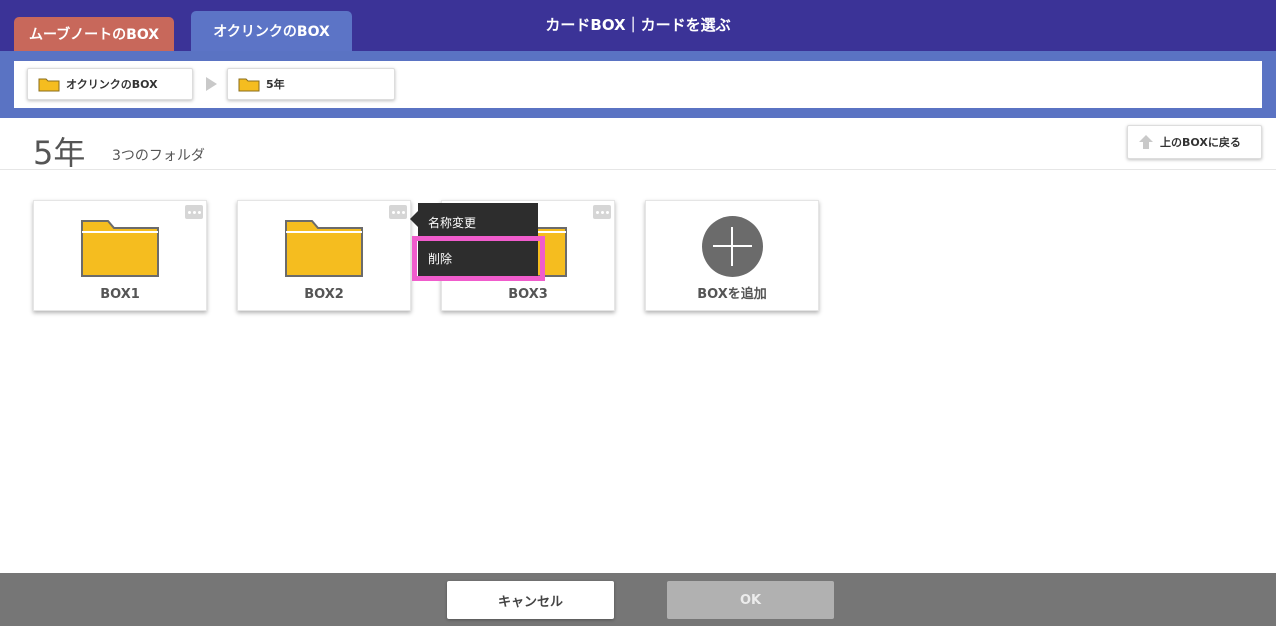 This screenshot has height=626, width=1276. Describe the element at coordinates (528, 294) in the screenshot. I see `box-label: BOX3` at that location.